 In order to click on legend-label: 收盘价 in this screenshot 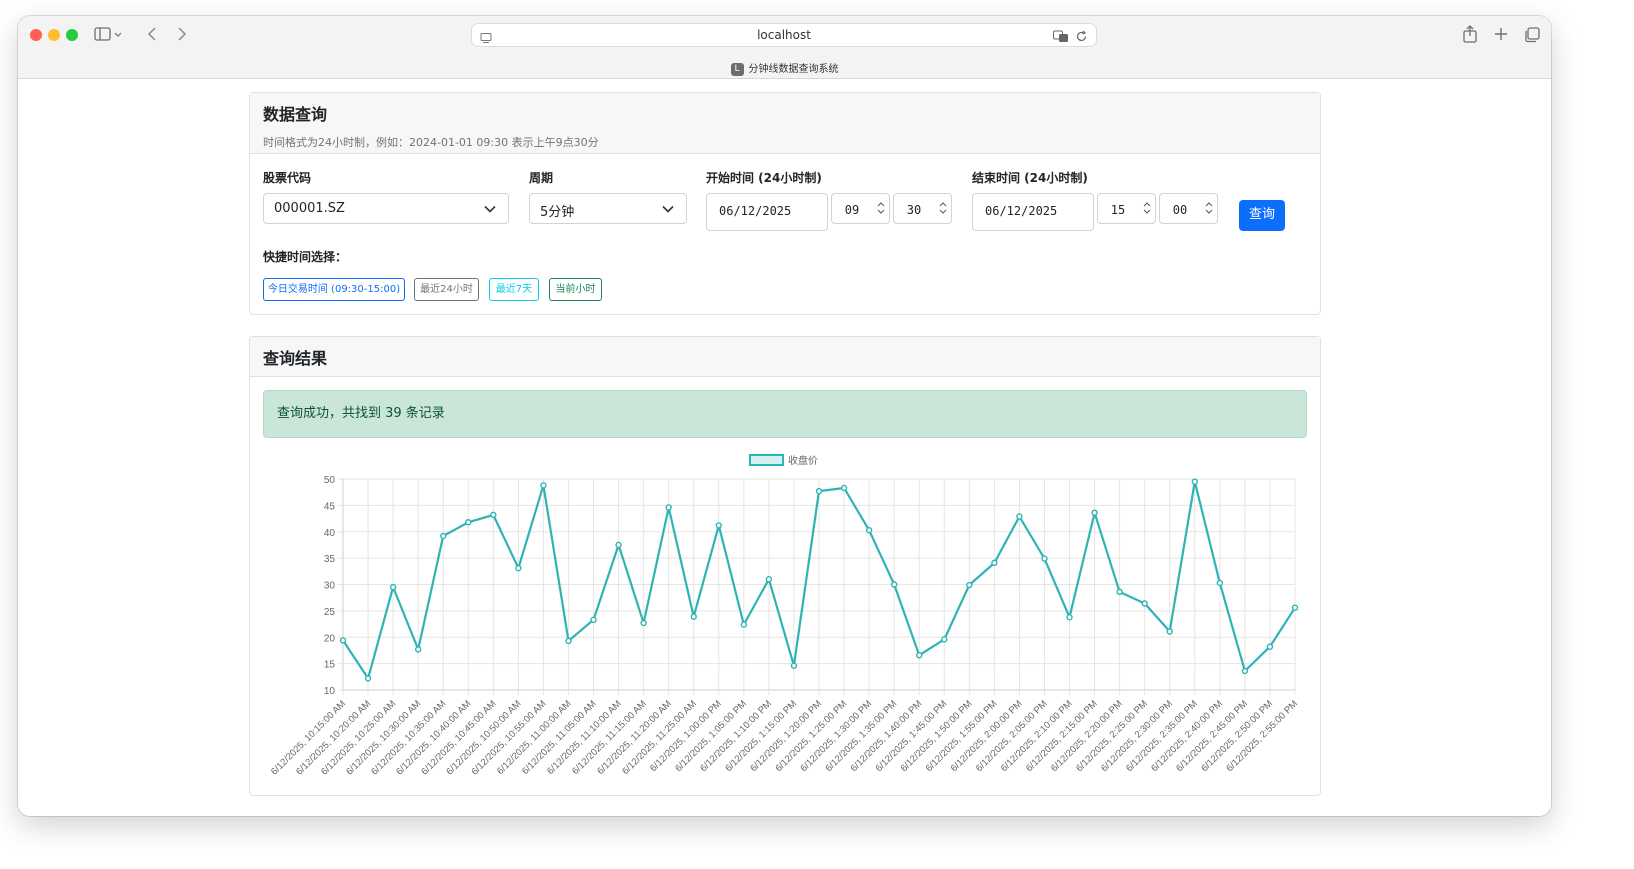, I will do `click(803, 460)`.